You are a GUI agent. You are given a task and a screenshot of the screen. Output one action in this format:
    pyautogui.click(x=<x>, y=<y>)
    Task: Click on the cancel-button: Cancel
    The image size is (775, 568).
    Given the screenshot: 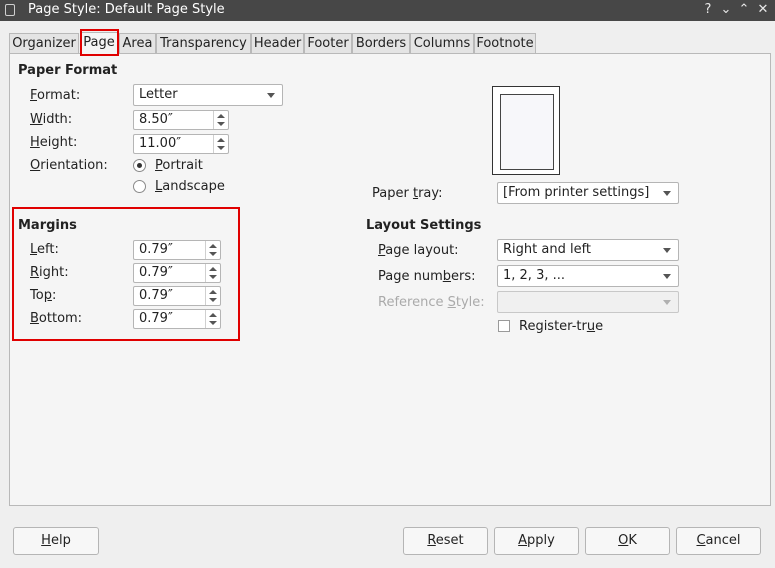 What is the action you would take?
    pyautogui.click(x=718, y=541)
    